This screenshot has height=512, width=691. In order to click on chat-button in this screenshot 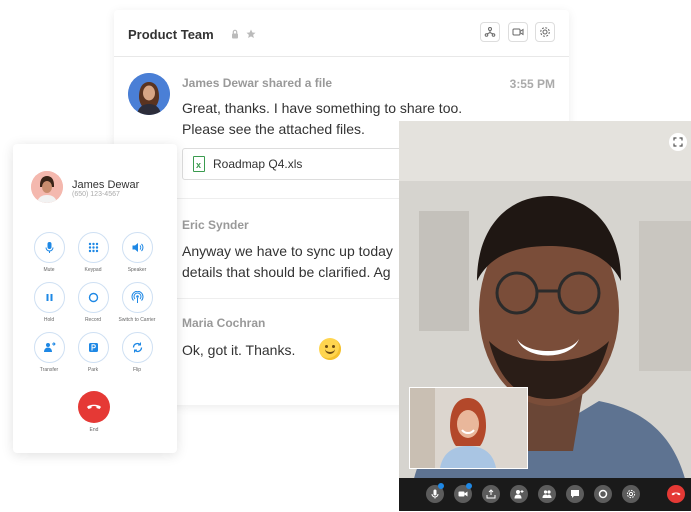, I will do `click(575, 494)`.